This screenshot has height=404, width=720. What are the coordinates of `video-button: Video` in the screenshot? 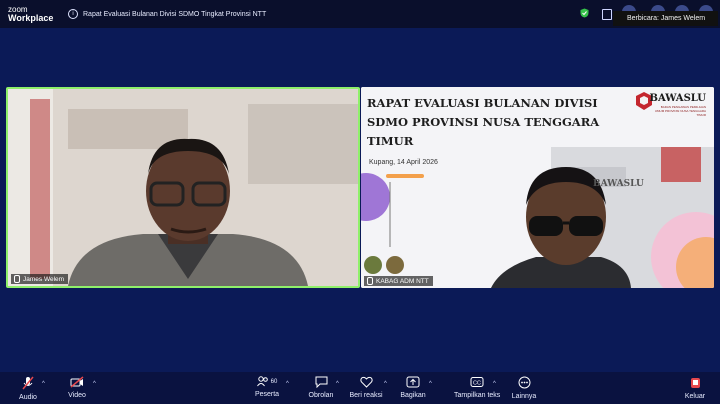 It's located at (77, 387).